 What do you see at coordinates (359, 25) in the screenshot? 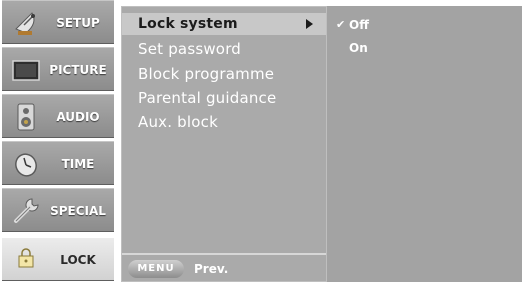
I see `option-off: Off` at bounding box center [359, 25].